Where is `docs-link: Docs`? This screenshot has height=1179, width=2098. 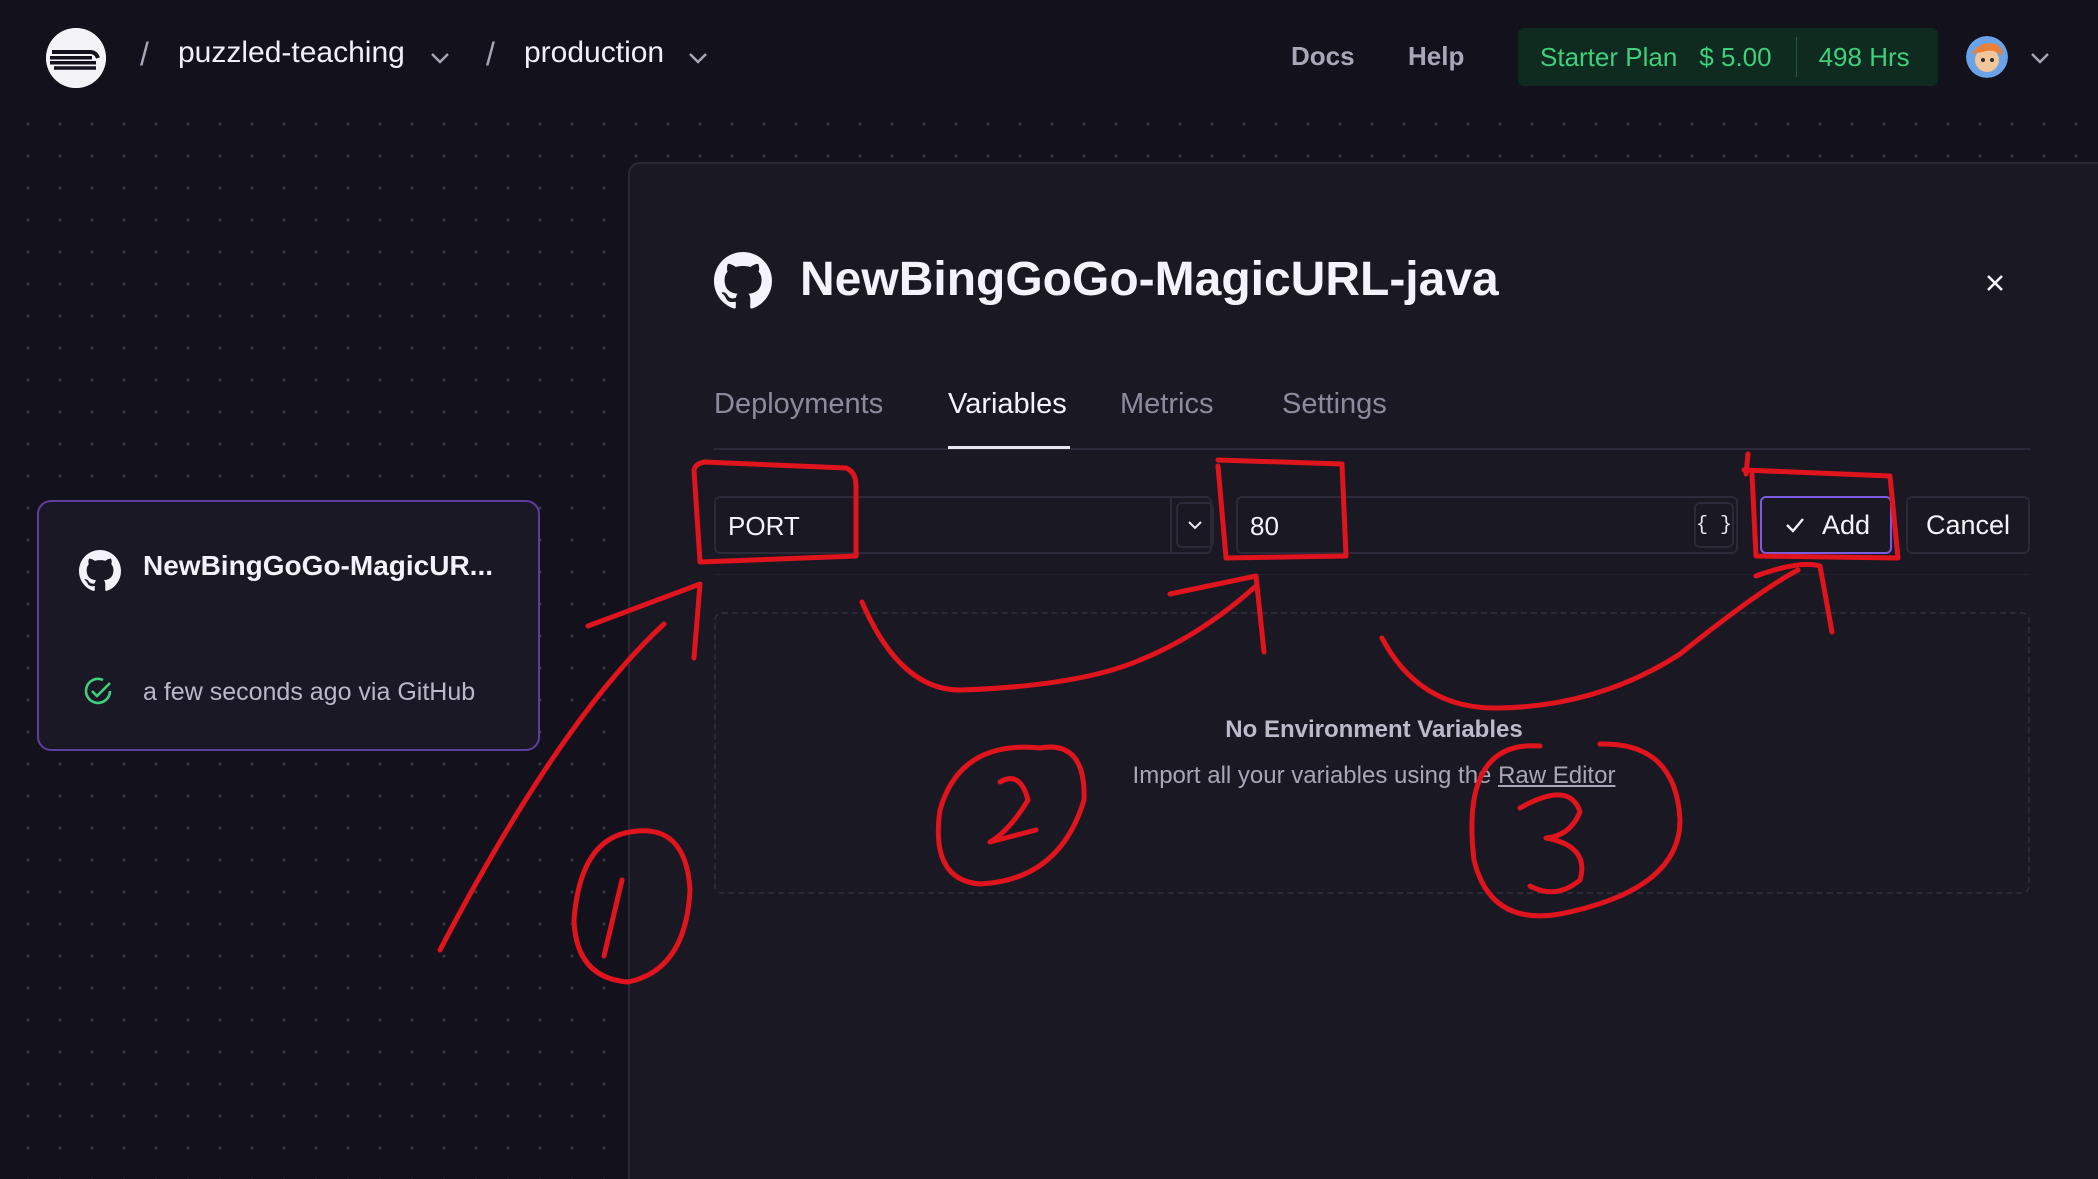
docs-link: Docs is located at coordinates (1323, 56).